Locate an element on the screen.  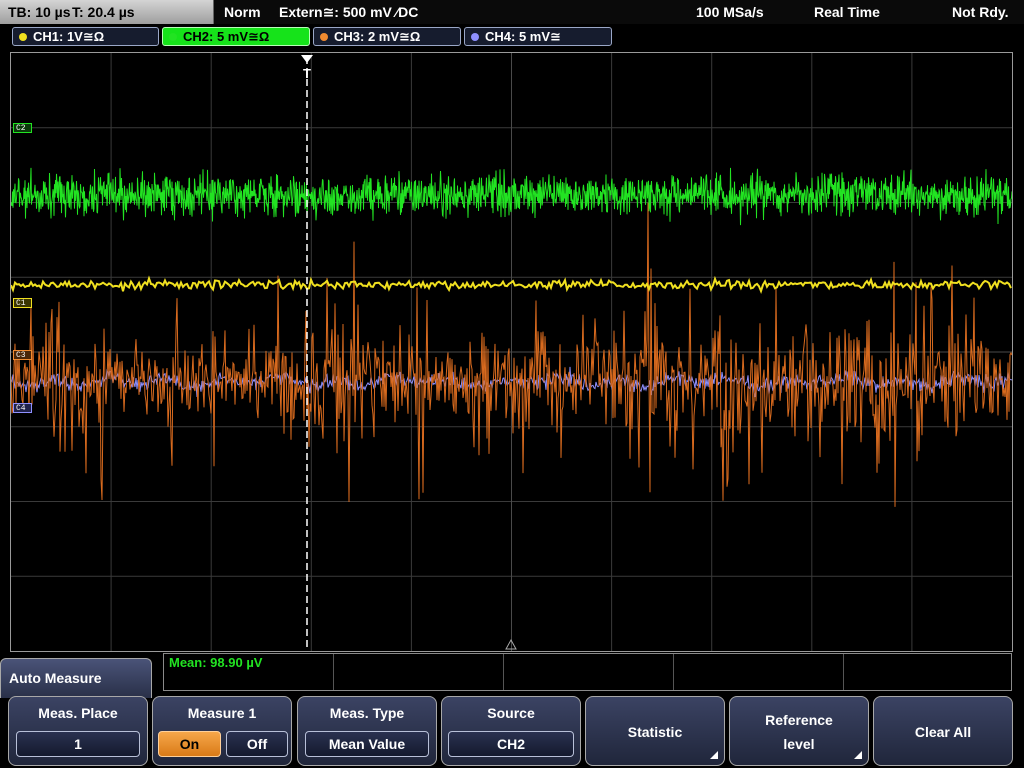
meas-type-softkey: Meas. Type Mean Value is located at coordinates (367, 731).